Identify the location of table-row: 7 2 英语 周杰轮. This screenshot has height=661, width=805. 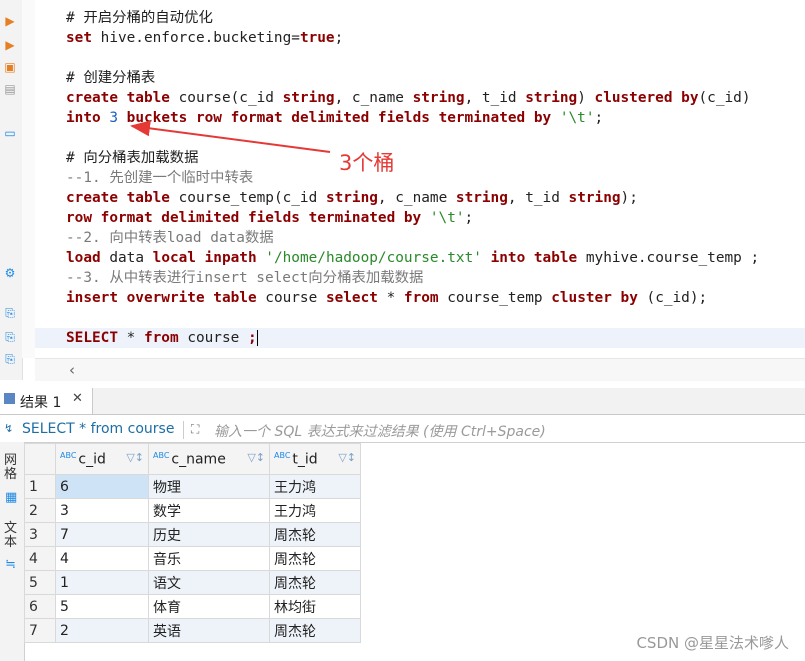
(192, 630).